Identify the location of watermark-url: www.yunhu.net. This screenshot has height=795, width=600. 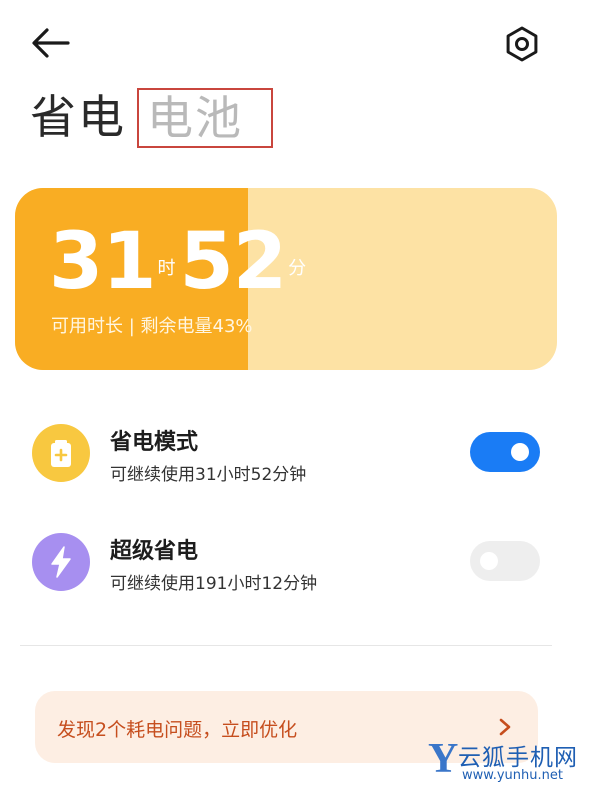
(512, 775).